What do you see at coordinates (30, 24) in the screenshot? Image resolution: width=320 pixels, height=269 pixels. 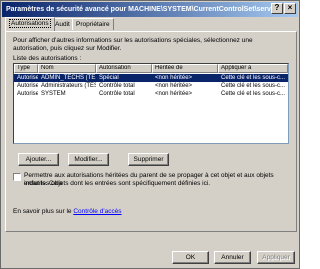 I see `tab-autorisations: Autorisations` at bounding box center [30, 24].